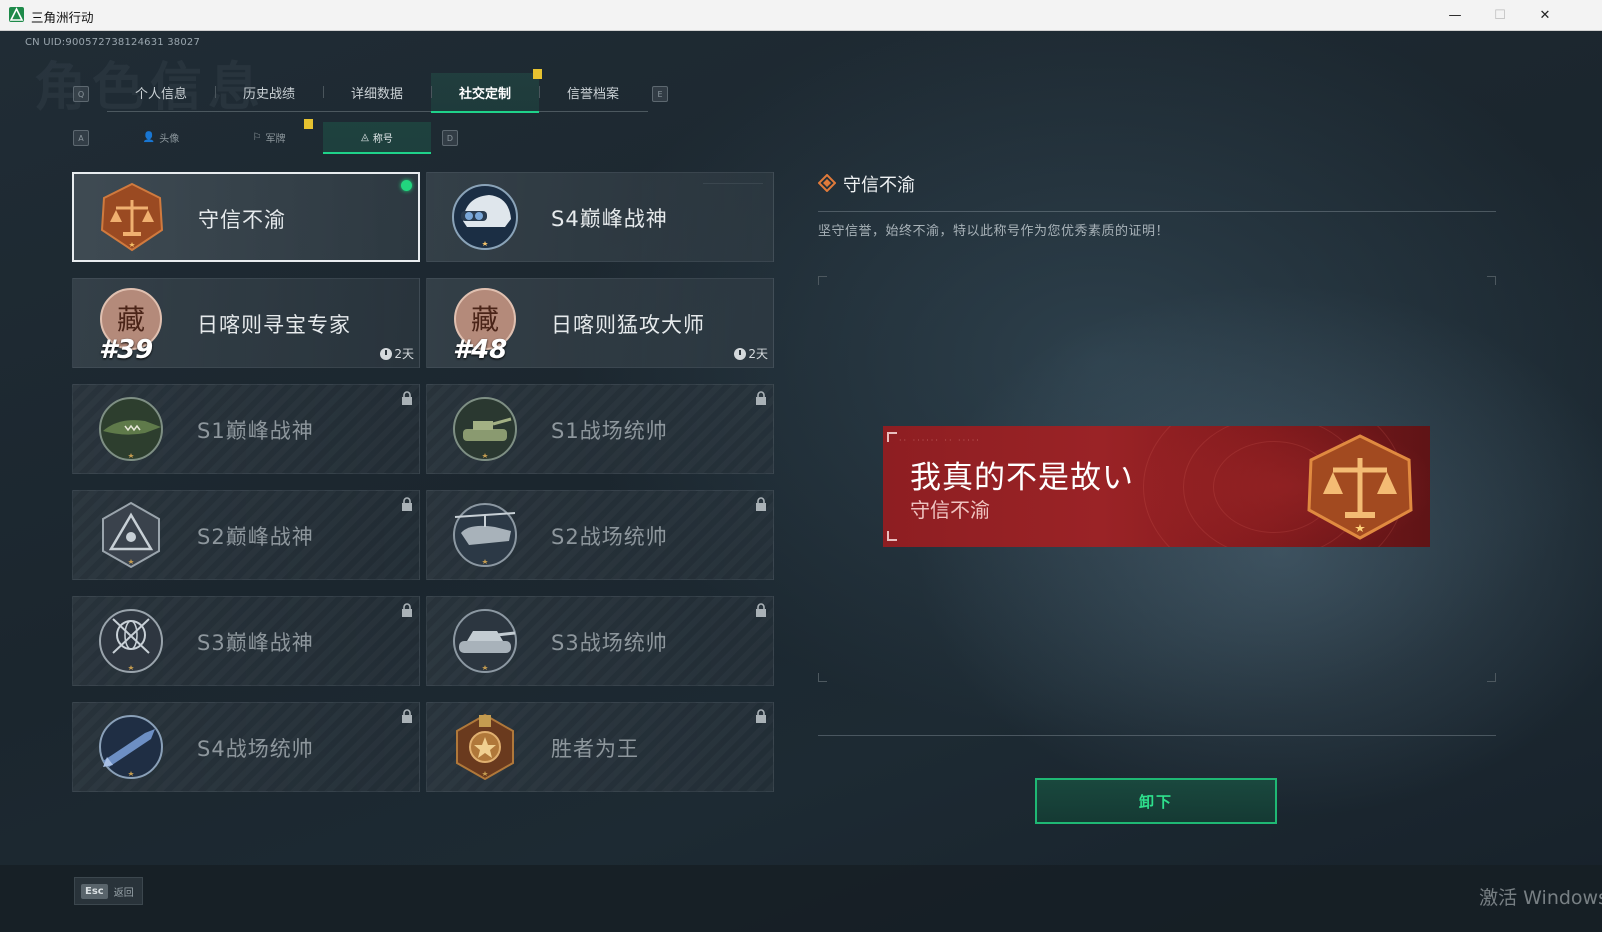  What do you see at coordinates (131, 429) in the screenshot?
I see `crocodile-emblem-icon` at bounding box center [131, 429].